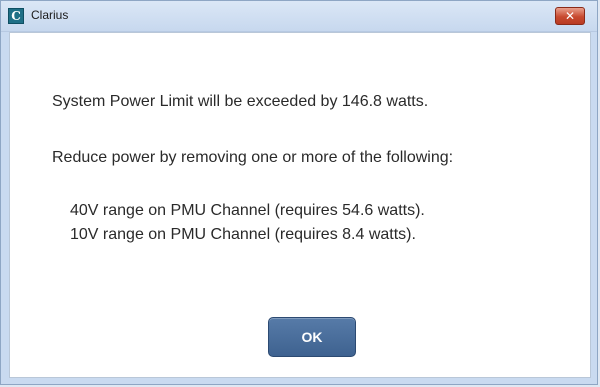 Image resolution: width=600 pixels, height=387 pixels. I want to click on ok-button-label: OK, so click(312, 337).